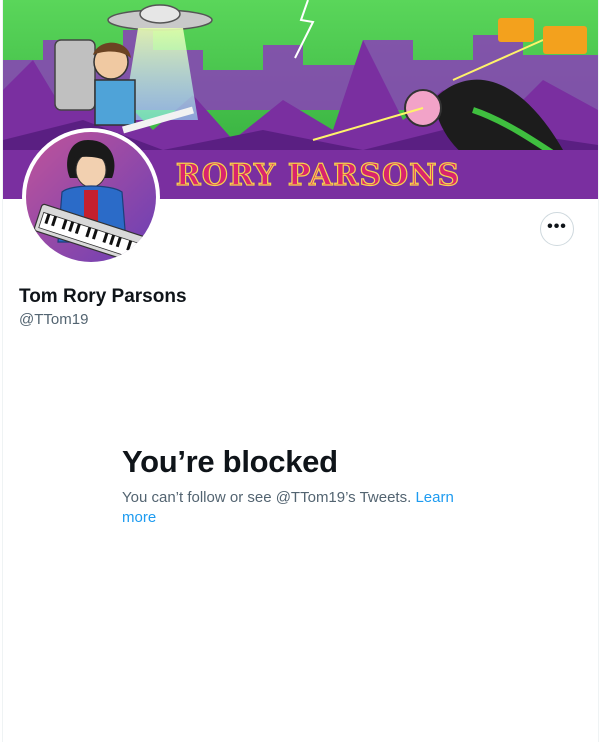 The height and width of the screenshot is (742, 601). I want to click on blocked-title: You’re blocked, so click(230, 461).